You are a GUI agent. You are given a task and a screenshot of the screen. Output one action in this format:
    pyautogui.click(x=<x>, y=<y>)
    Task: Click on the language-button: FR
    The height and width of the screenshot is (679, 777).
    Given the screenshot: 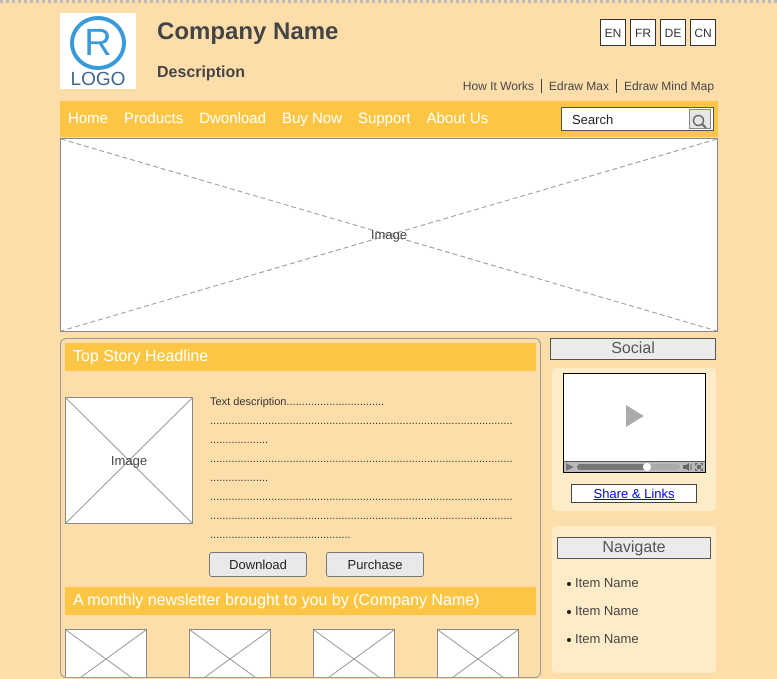 What is the action you would take?
    pyautogui.click(x=643, y=32)
    